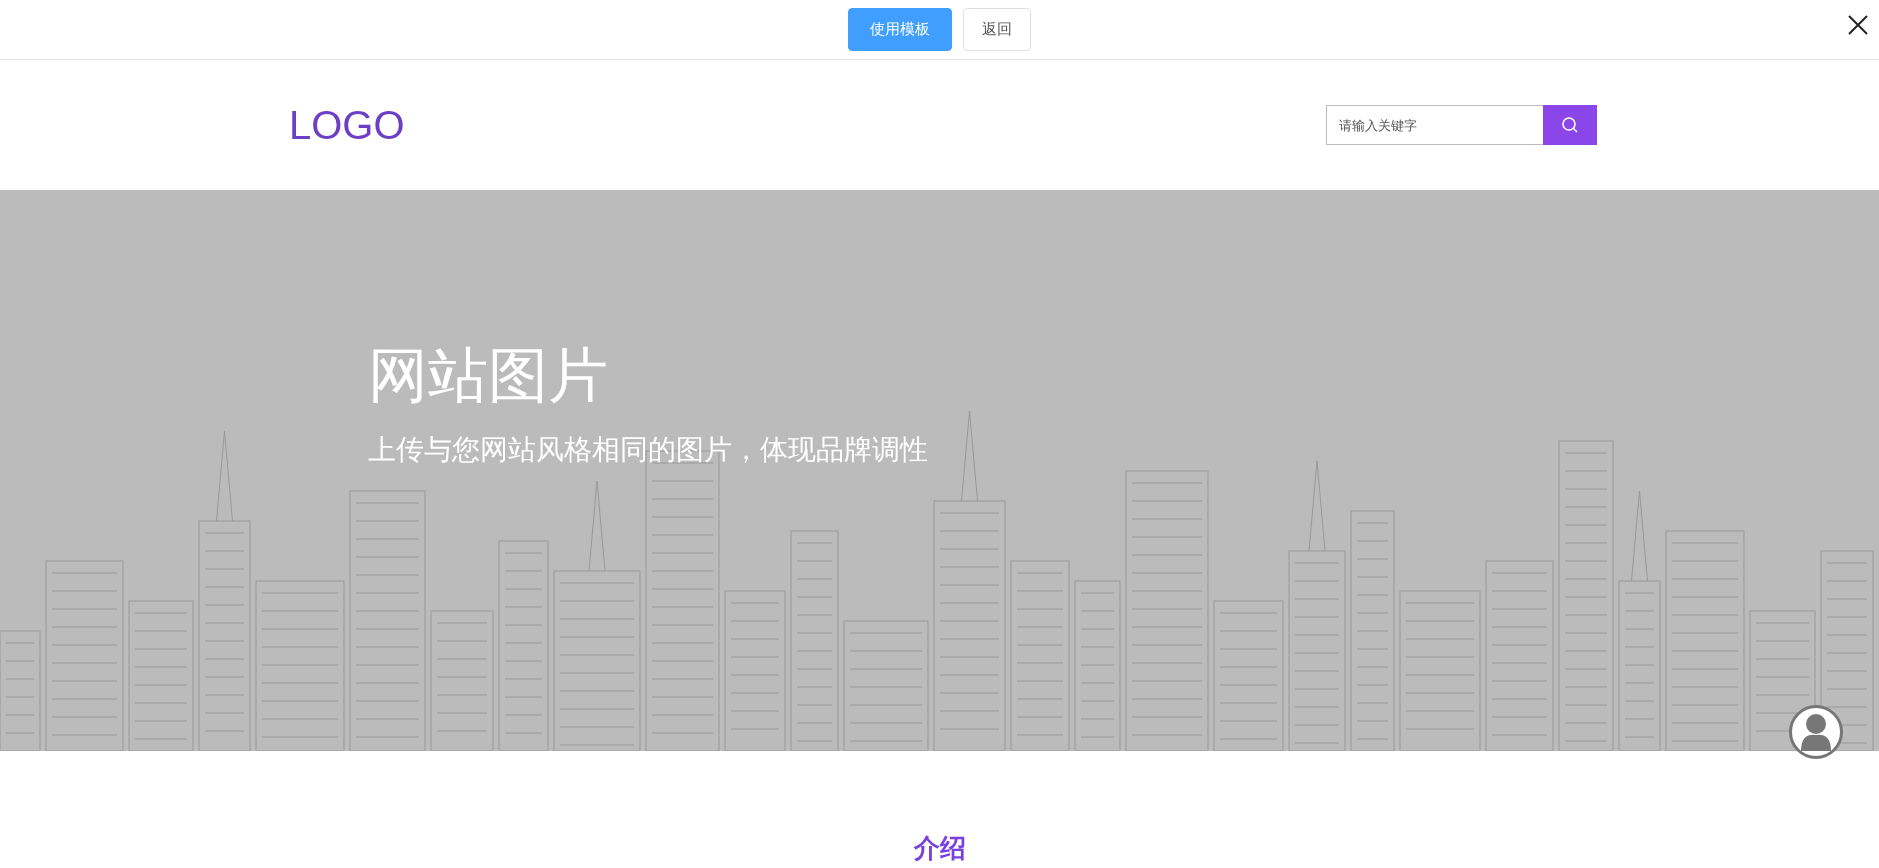  What do you see at coordinates (1434, 125) in the screenshot?
I see `search-field: 请输入关键字` at bounding box center [1434, 125].